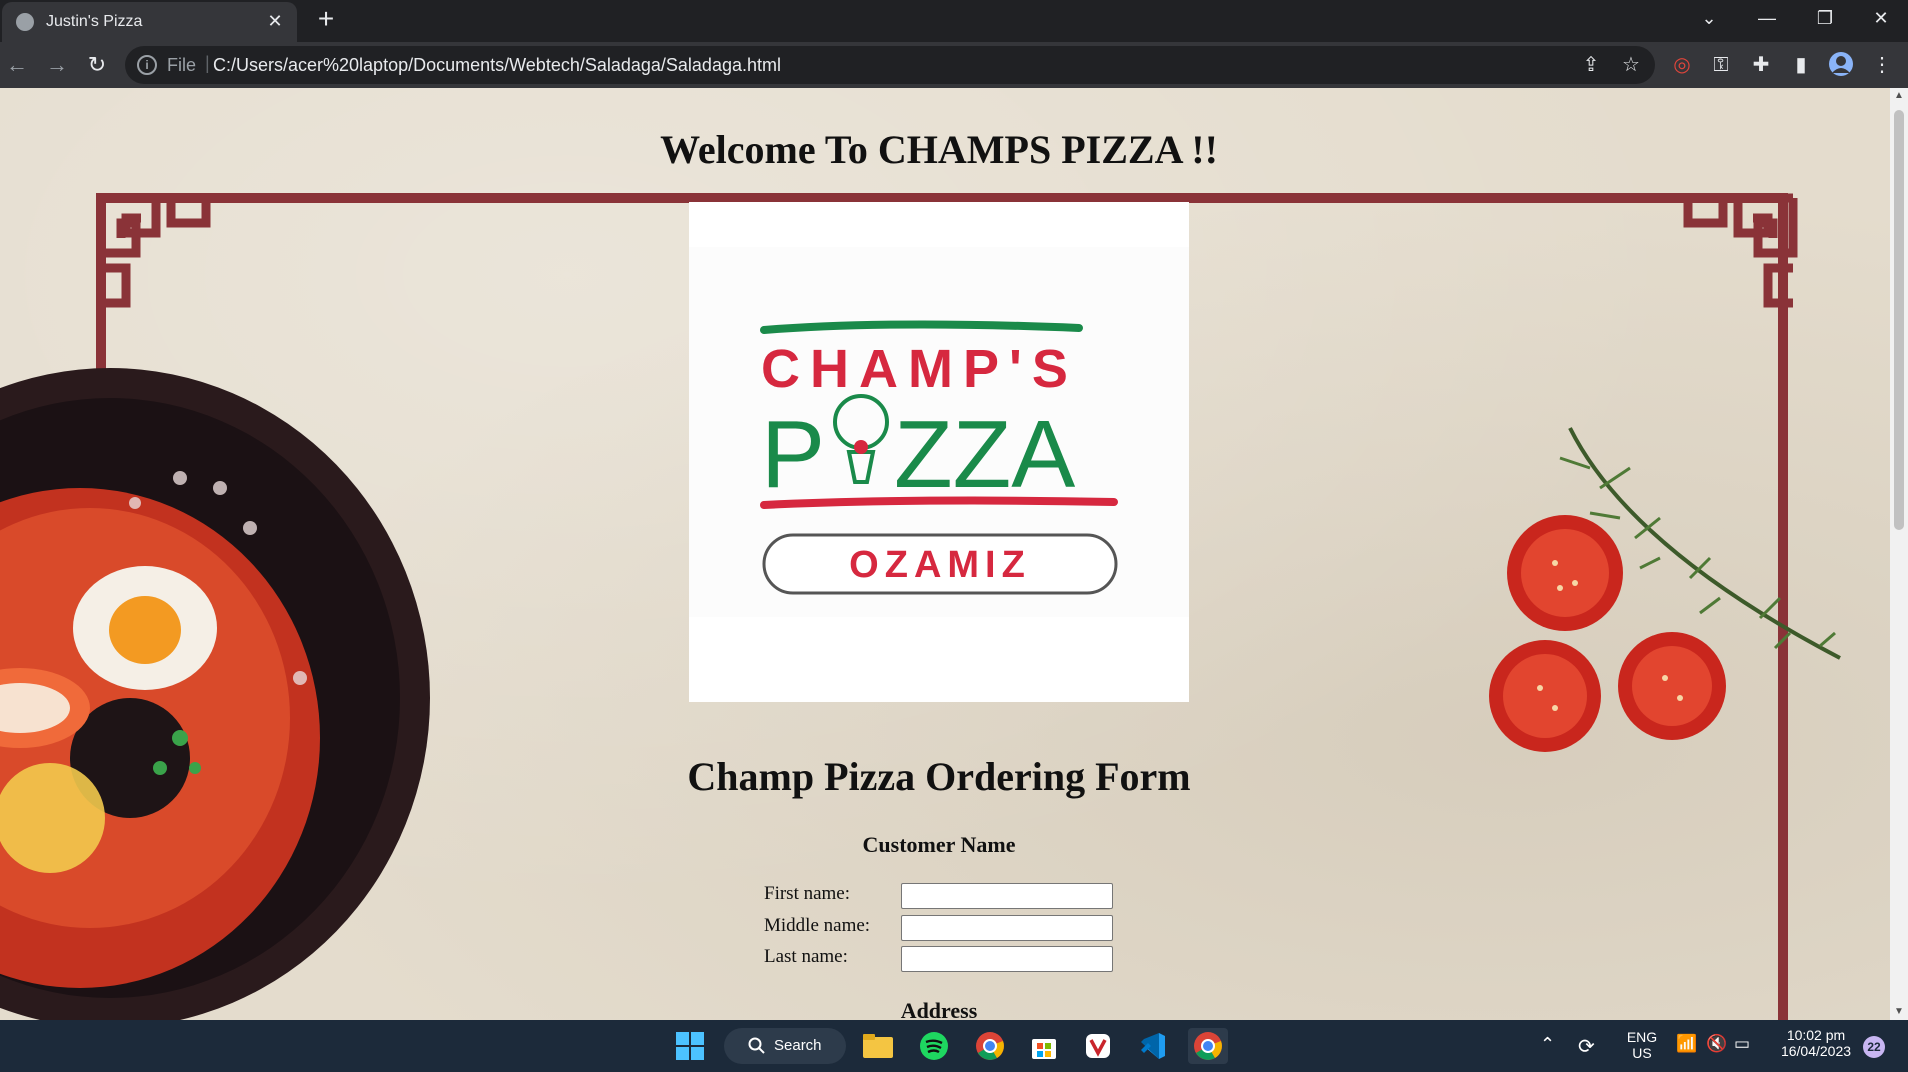 The height and width of the screenshot is (1072, 1908). What do you see at coordinates (1716, 1044) in the screenshot?
I see `volume-muted-icon: 🔇` at bounding box center [1716, 1044].